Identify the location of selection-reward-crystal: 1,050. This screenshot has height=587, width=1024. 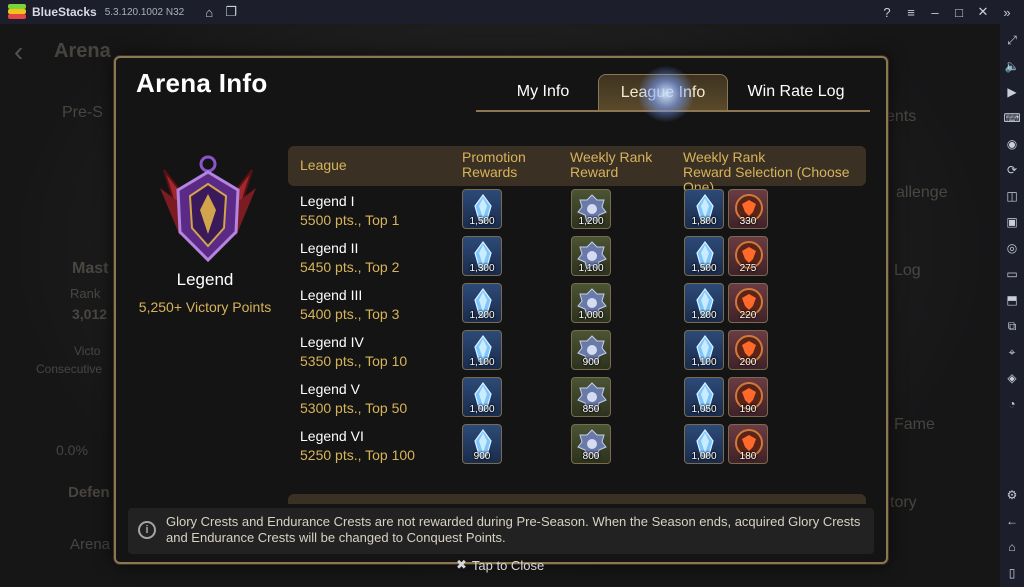
(704, 397).